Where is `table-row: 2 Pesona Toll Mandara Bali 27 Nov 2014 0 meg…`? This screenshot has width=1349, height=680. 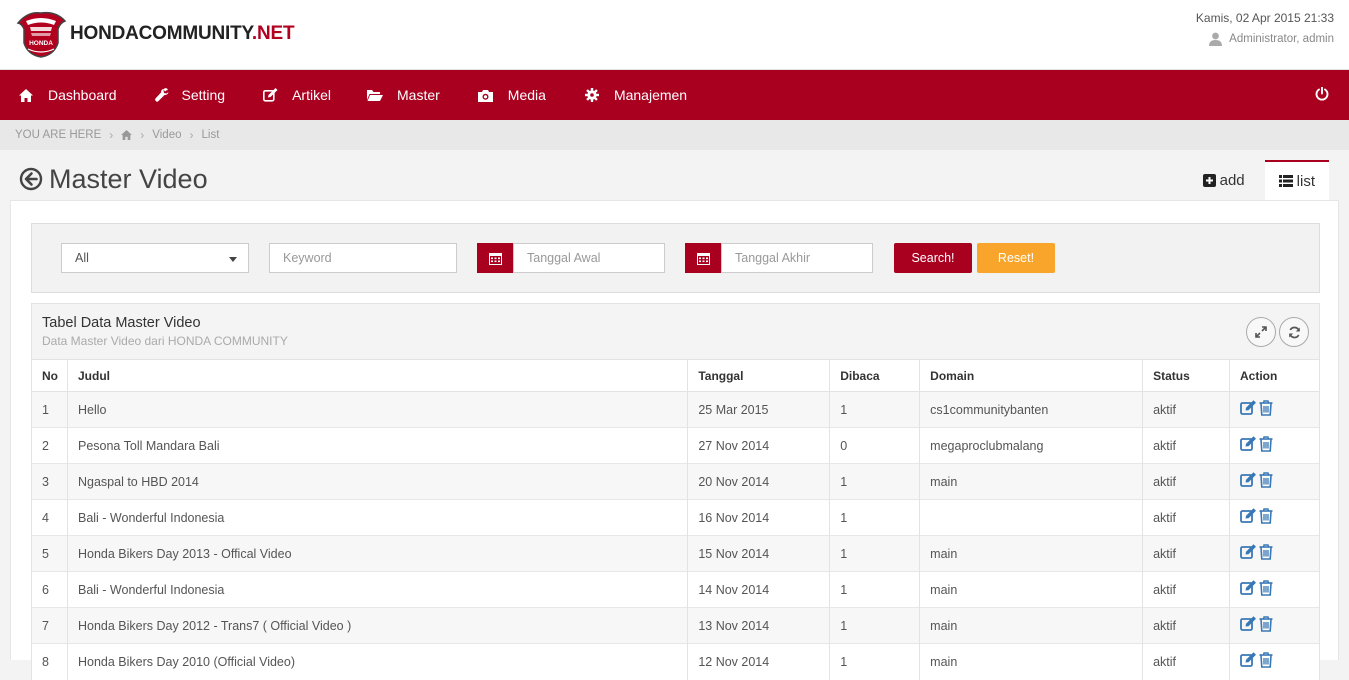
table-row: 2 Pesona Toll Mandara Bali 27 Nov 2014 0 meg… is located at coordinates (675, 445).